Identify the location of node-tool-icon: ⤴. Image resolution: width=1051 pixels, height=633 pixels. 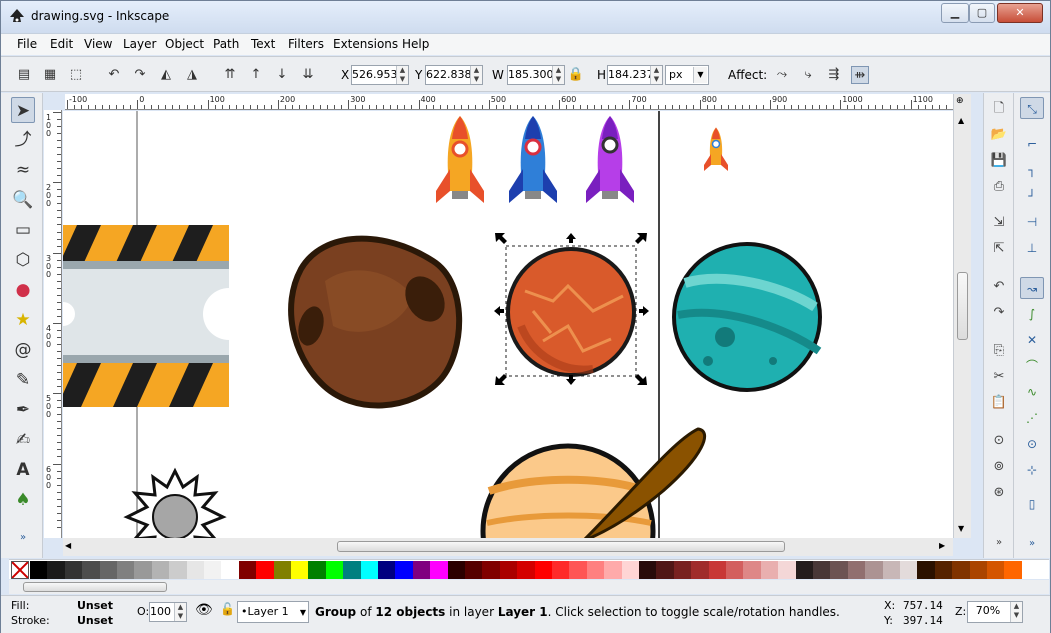
(23, 140).